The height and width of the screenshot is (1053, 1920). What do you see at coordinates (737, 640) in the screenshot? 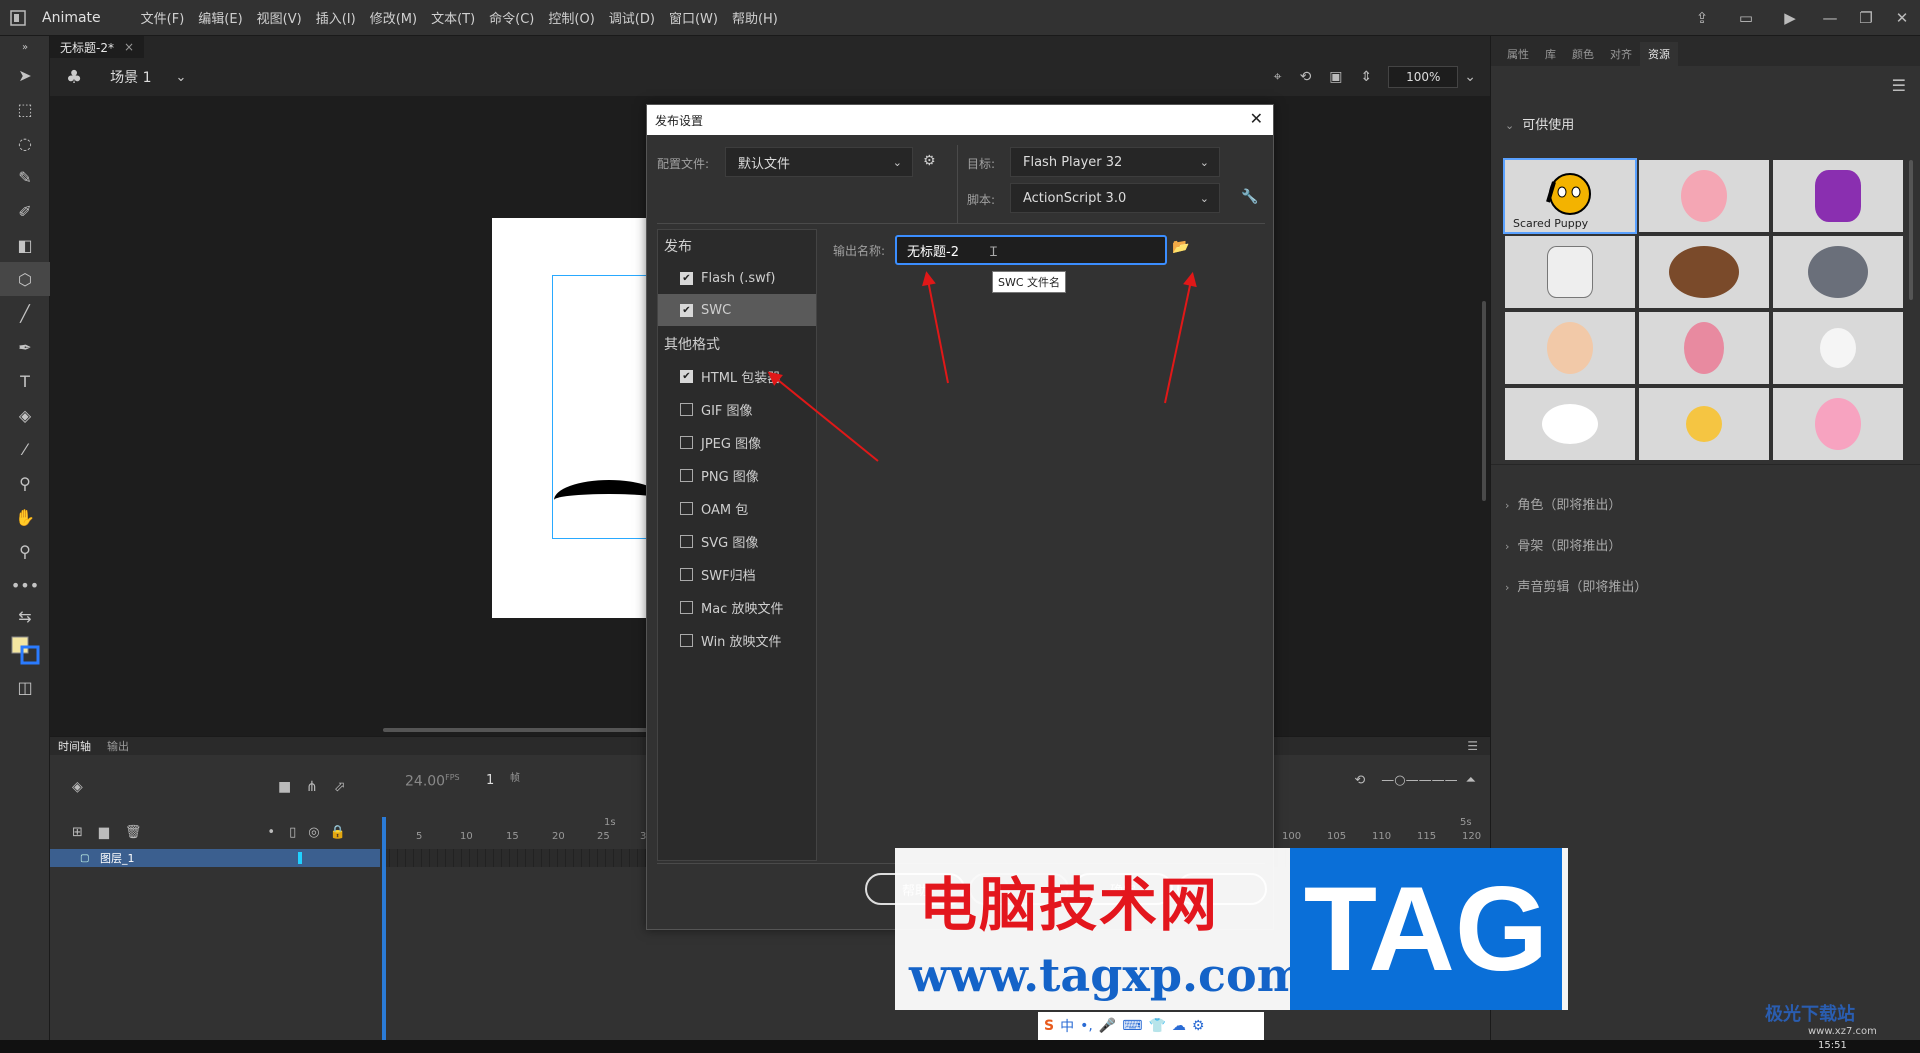
I see `format-win-projector: Win 放映文件` at bounding box center [737, 640].